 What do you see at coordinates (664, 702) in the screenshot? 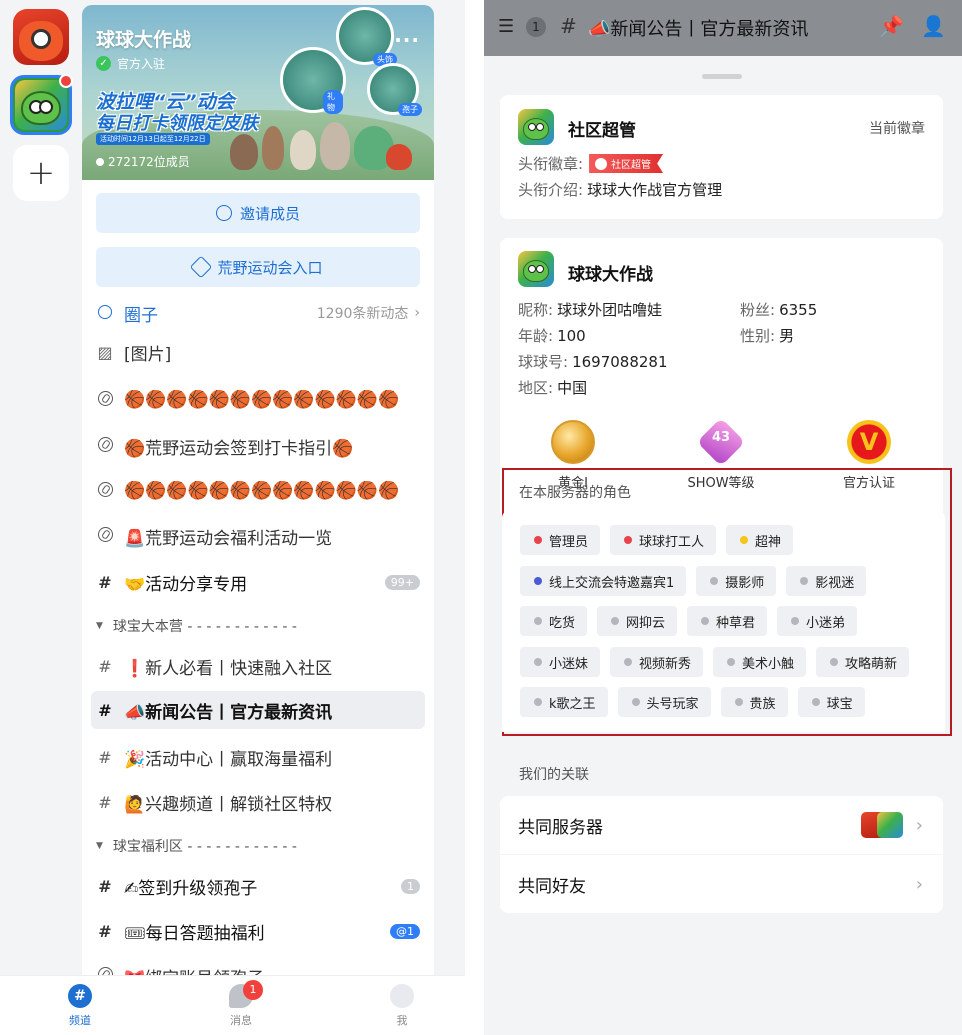
I see `role-chip: 头号玩家` at bounding box center [664, 702].